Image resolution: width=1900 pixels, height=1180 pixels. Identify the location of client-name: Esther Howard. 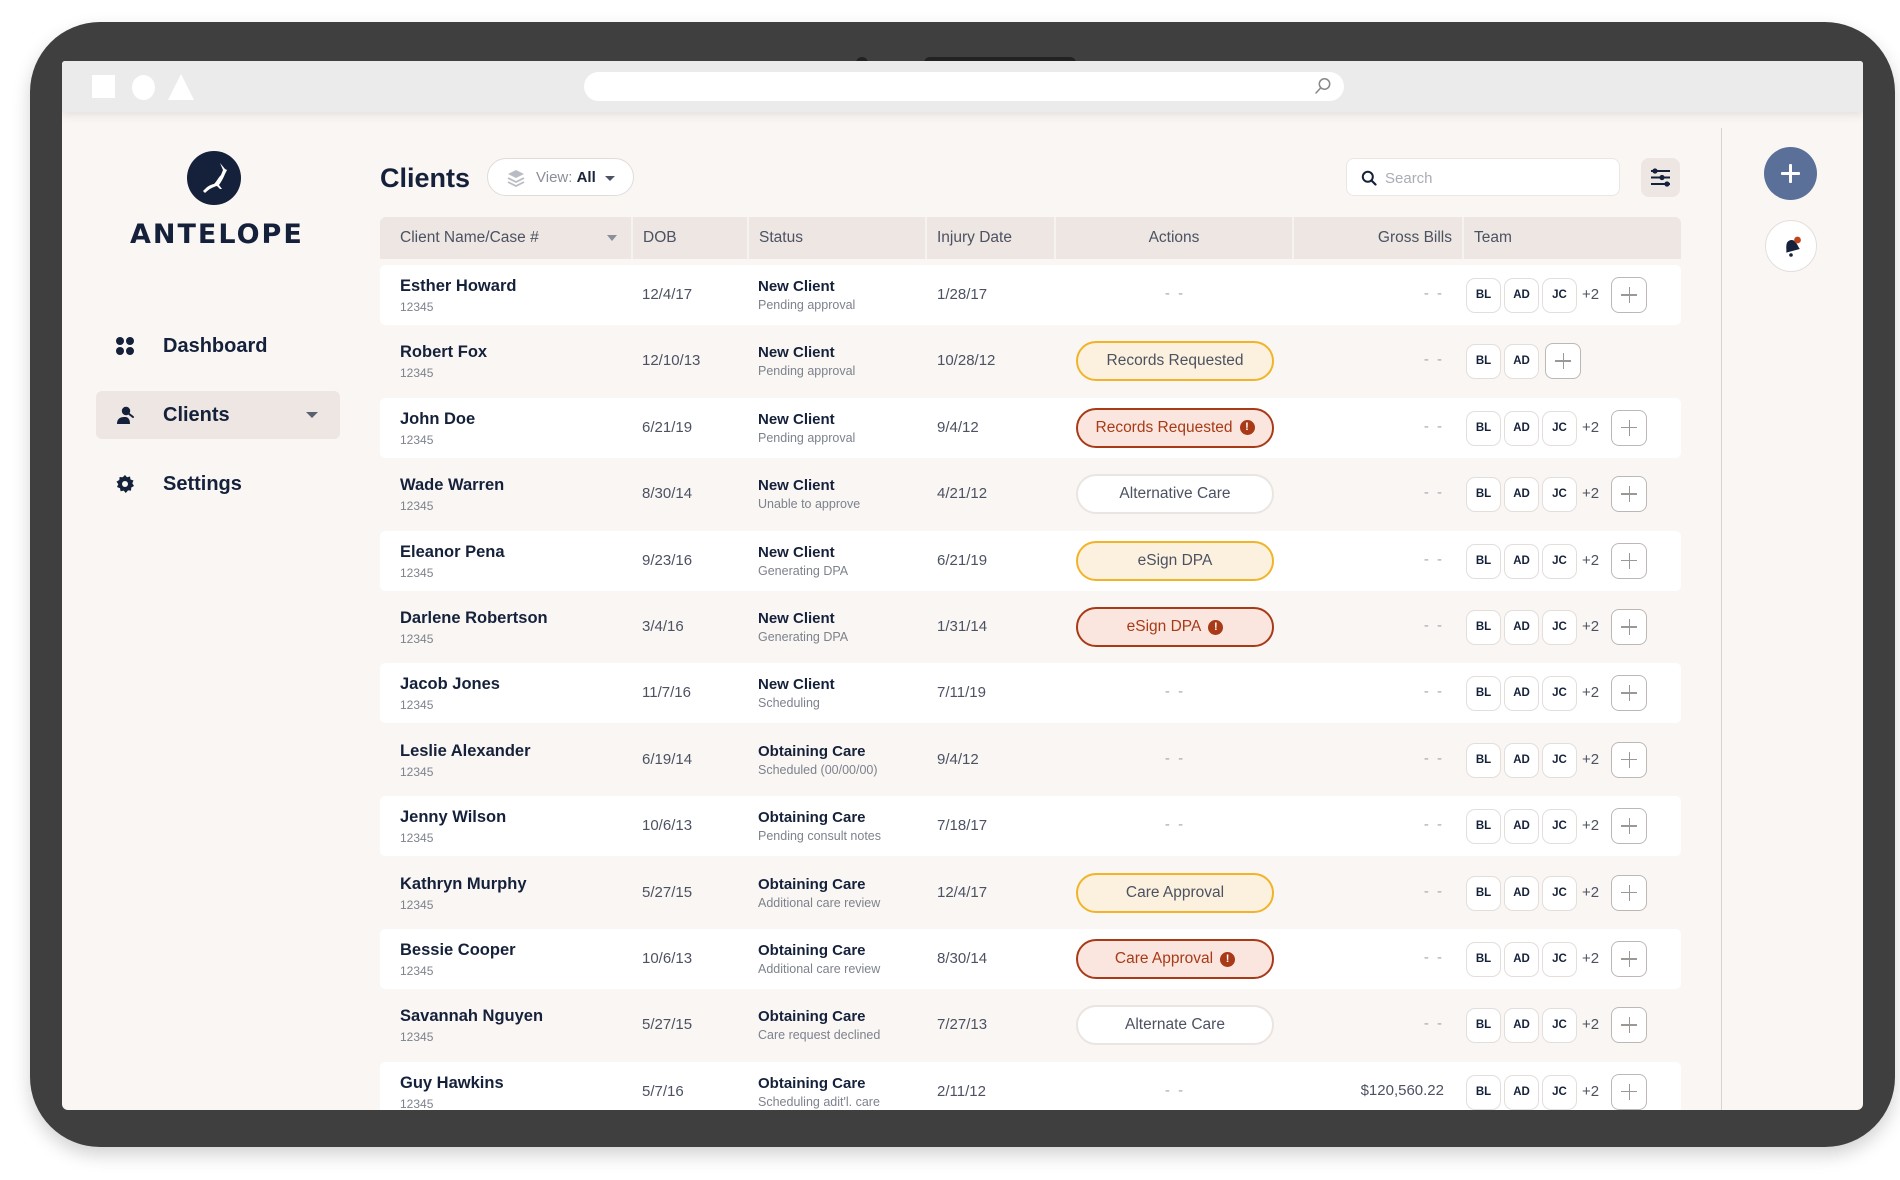
(458, 286).